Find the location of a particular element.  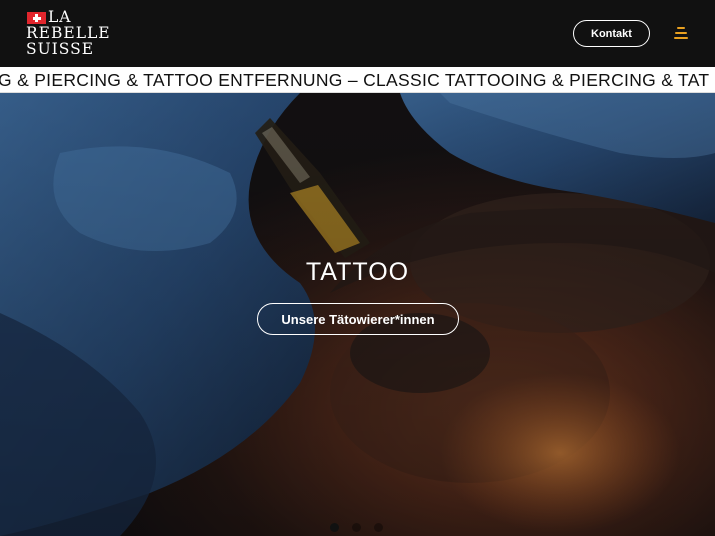

slider-pagination is located at coordinates (358, 528).